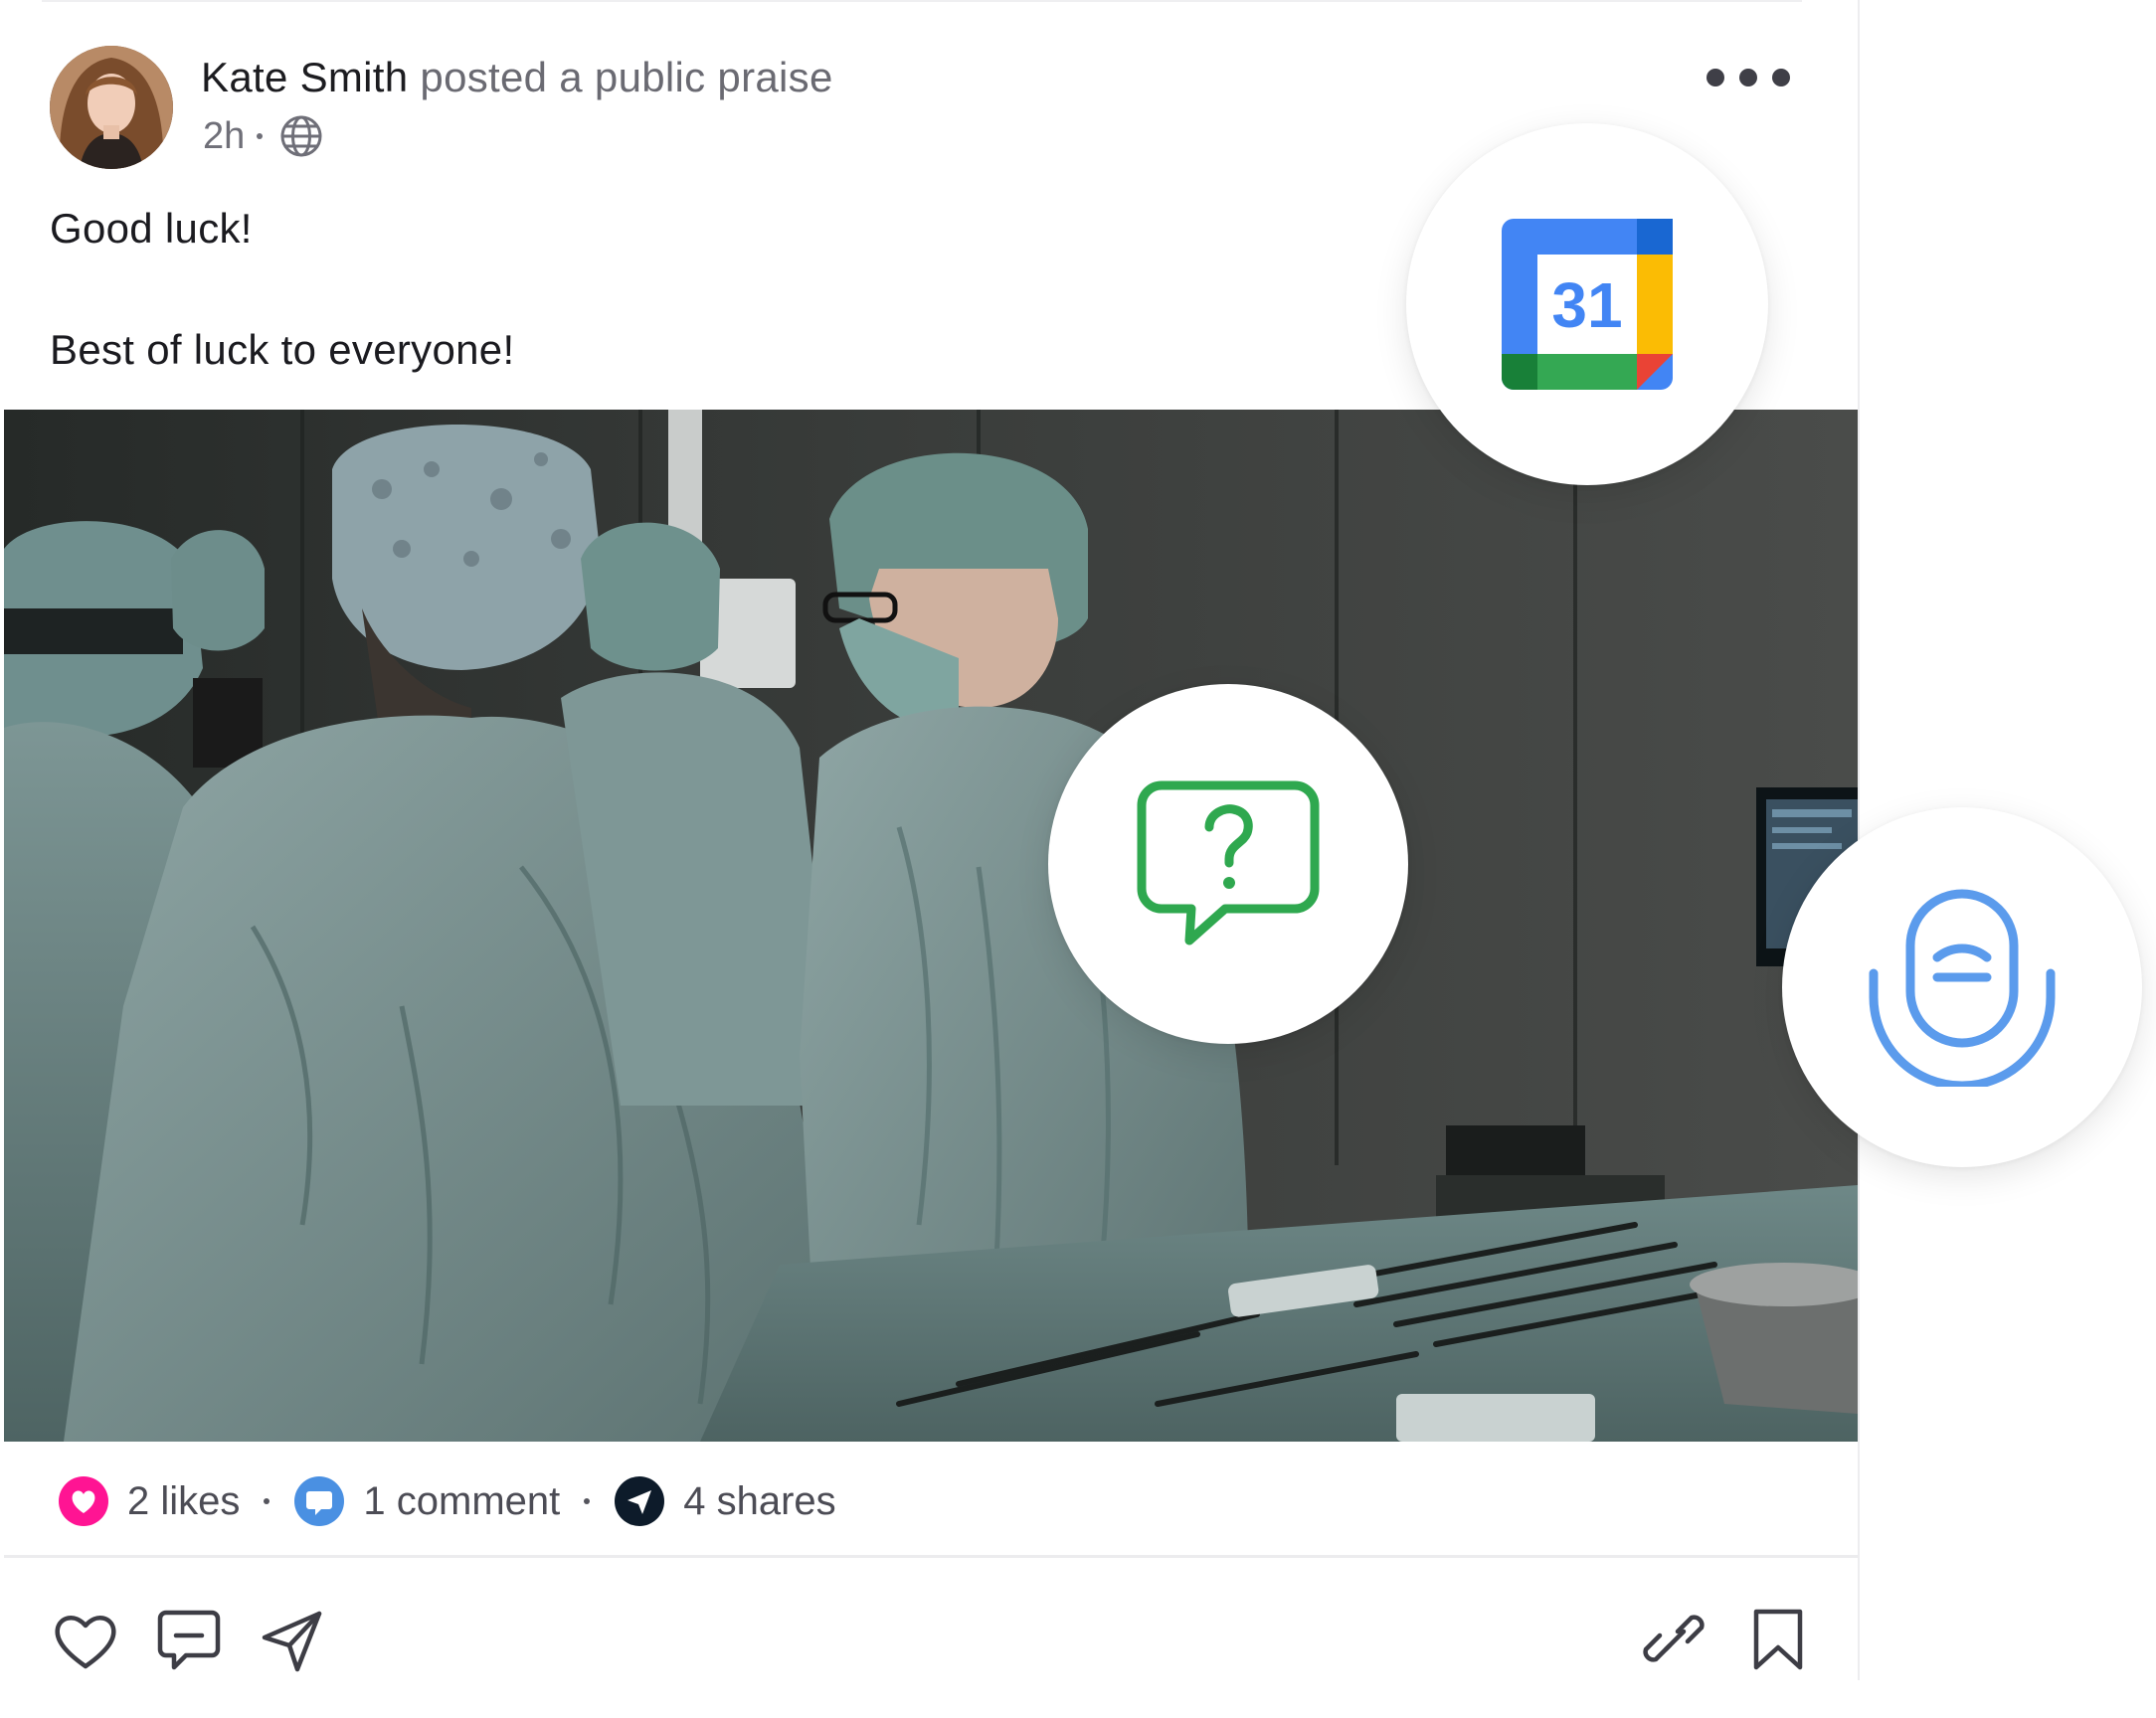 The image size is (2156, 1718). I want to click on bookmark-icon, so click(1778, 1639).